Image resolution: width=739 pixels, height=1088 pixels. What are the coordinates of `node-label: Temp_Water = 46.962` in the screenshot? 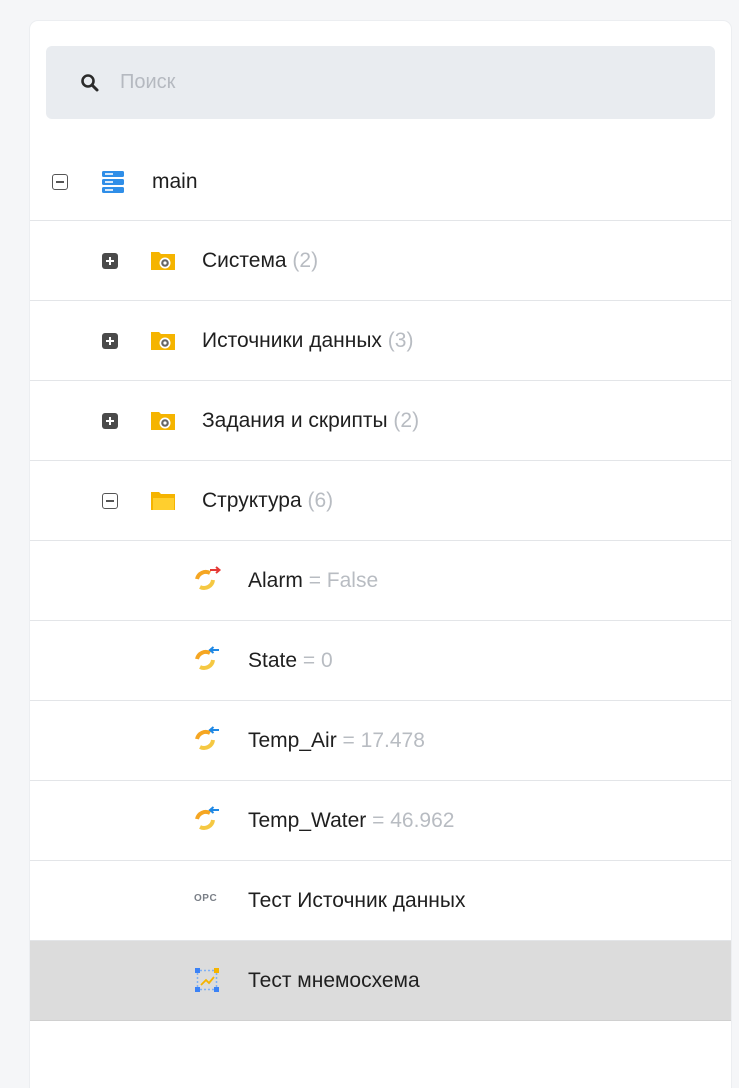 It's located at (351, 821).